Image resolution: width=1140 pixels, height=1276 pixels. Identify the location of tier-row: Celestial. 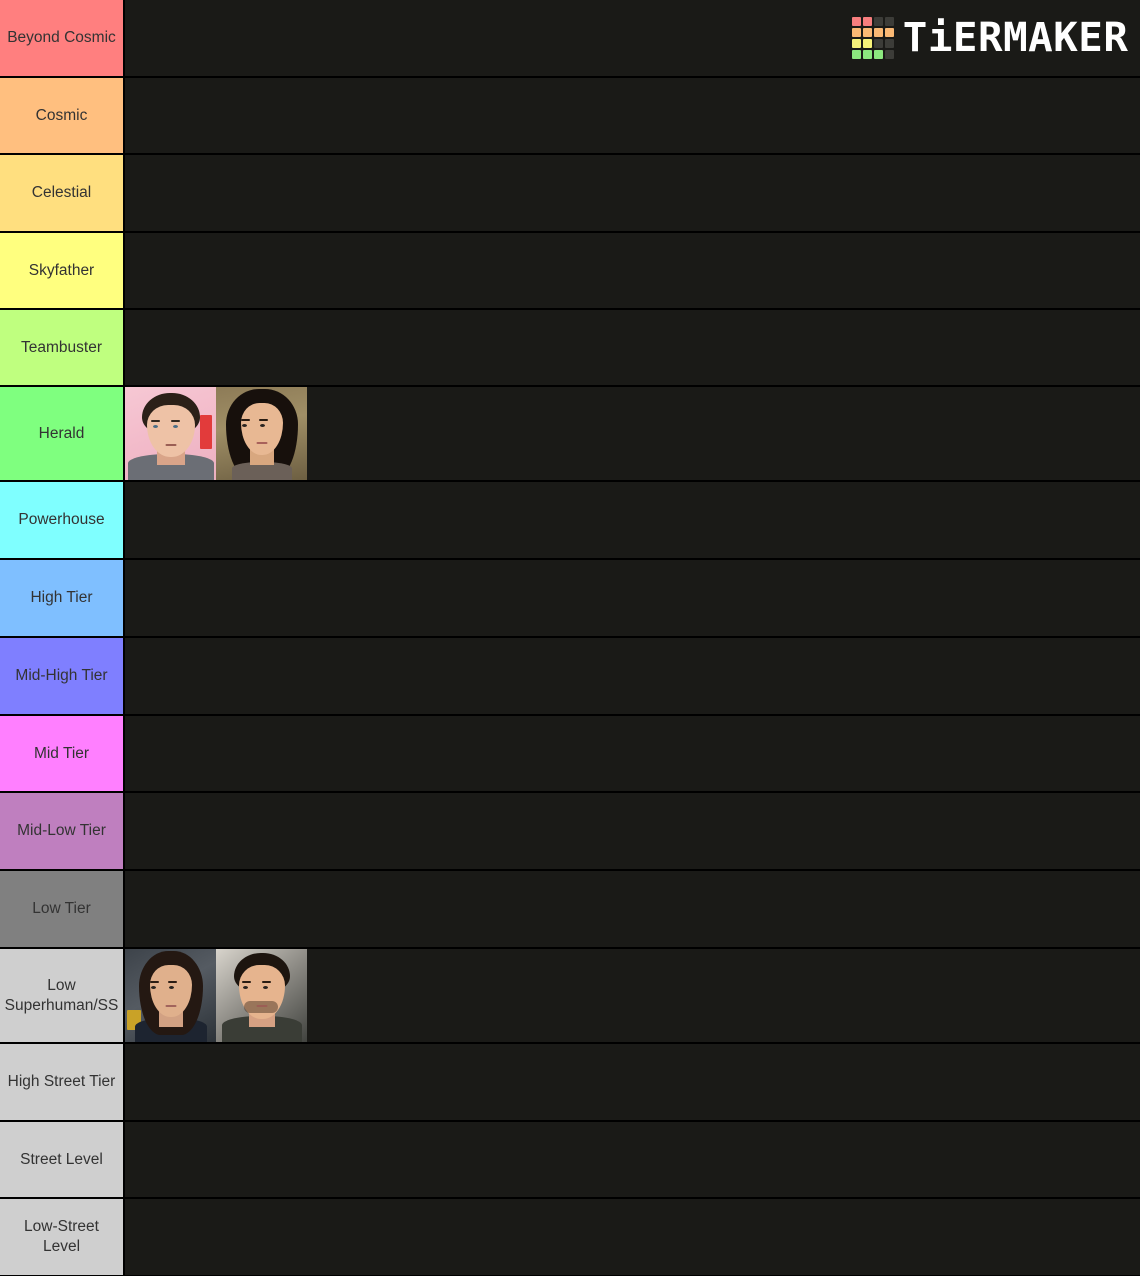
(570, 194).